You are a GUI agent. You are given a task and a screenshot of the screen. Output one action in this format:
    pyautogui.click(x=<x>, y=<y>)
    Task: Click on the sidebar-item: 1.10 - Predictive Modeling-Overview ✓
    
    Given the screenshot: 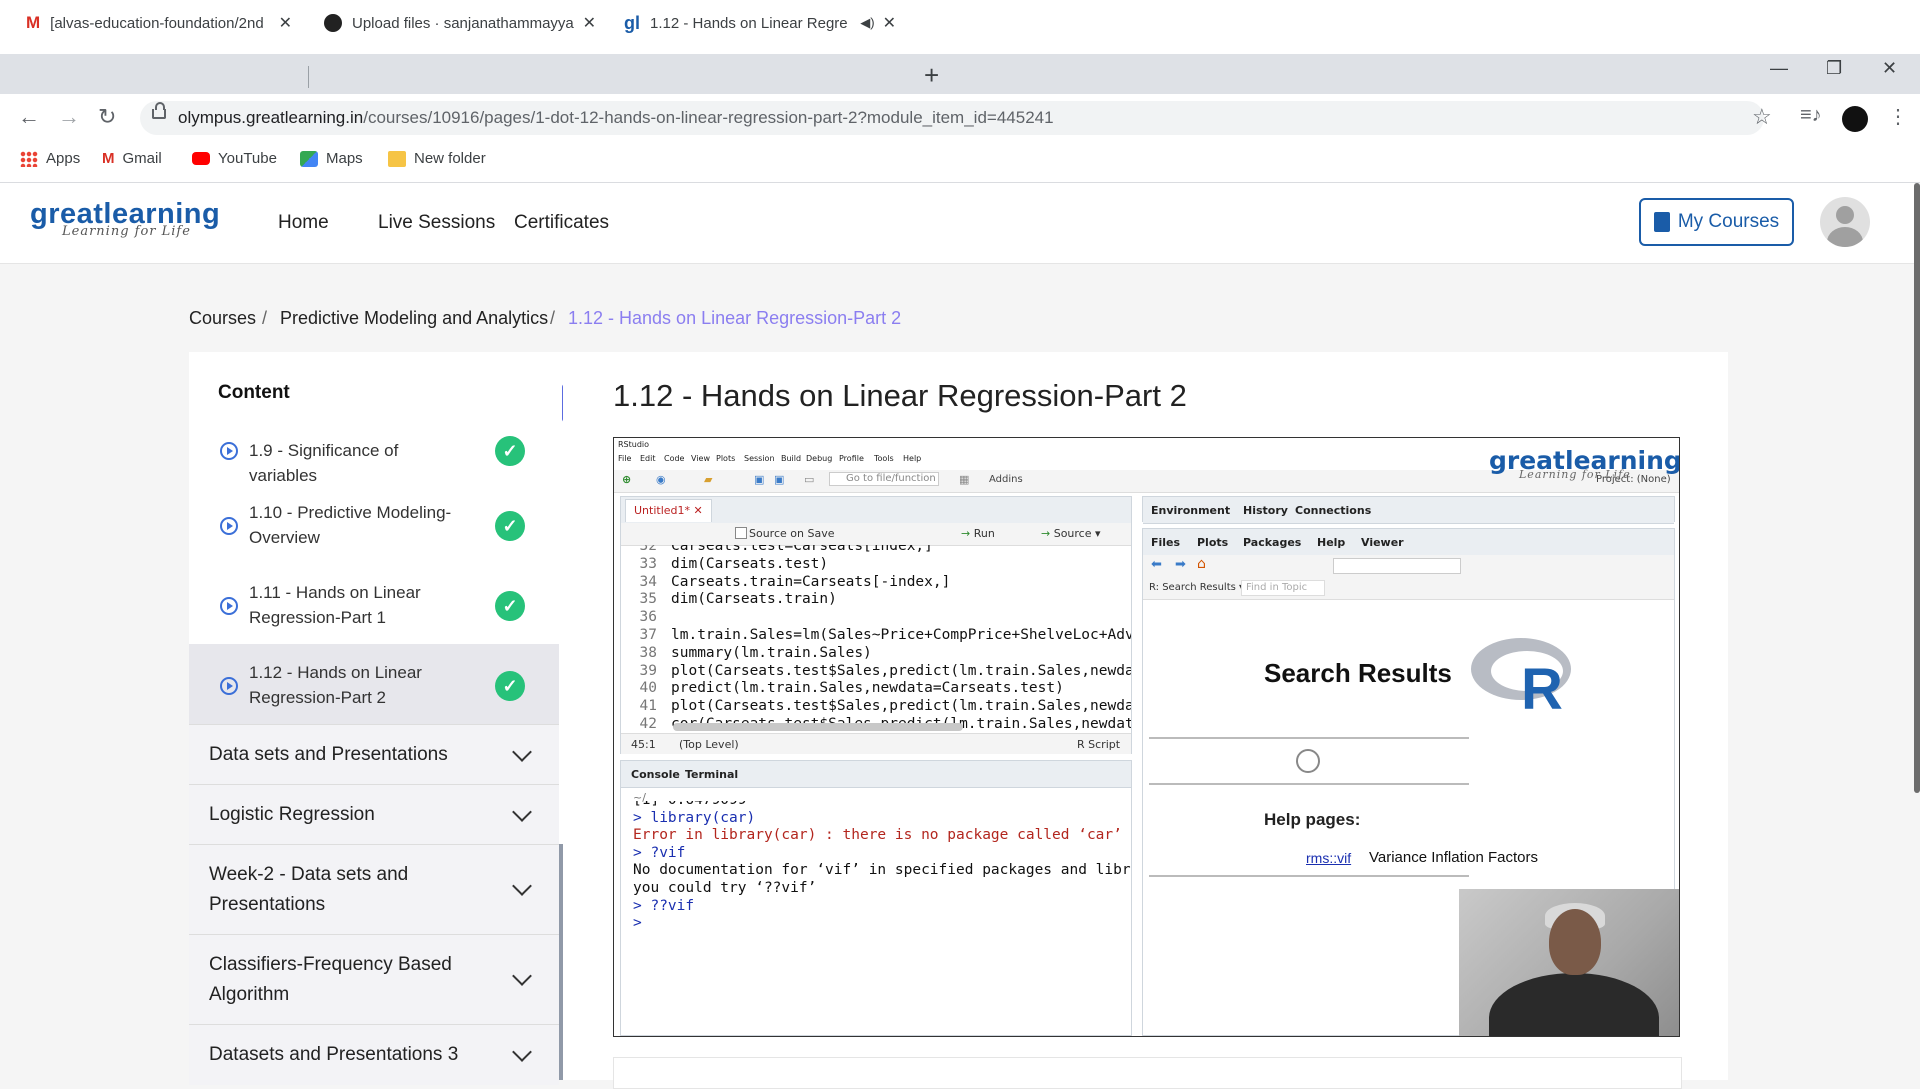 What is the action you would take?
    pyautogui.click(x=374, y=524)
    